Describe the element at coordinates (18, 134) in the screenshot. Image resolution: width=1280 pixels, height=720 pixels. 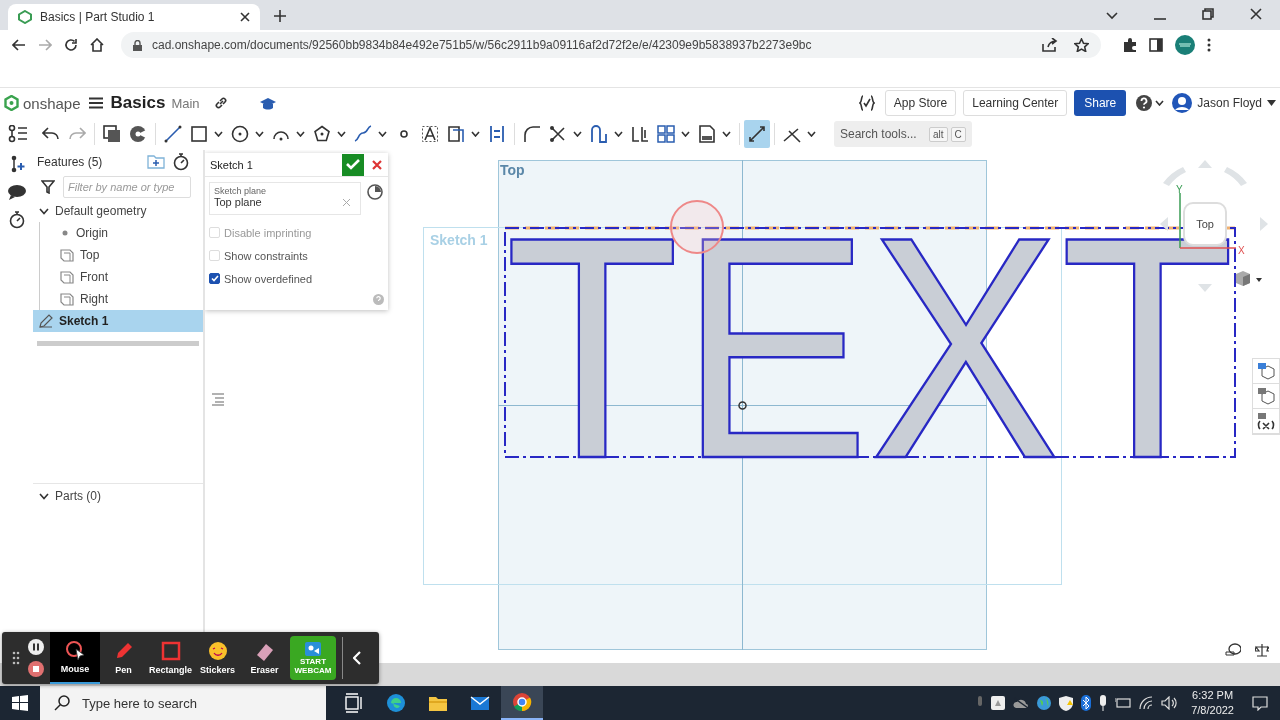
I see `feature-list-icon` at that location.